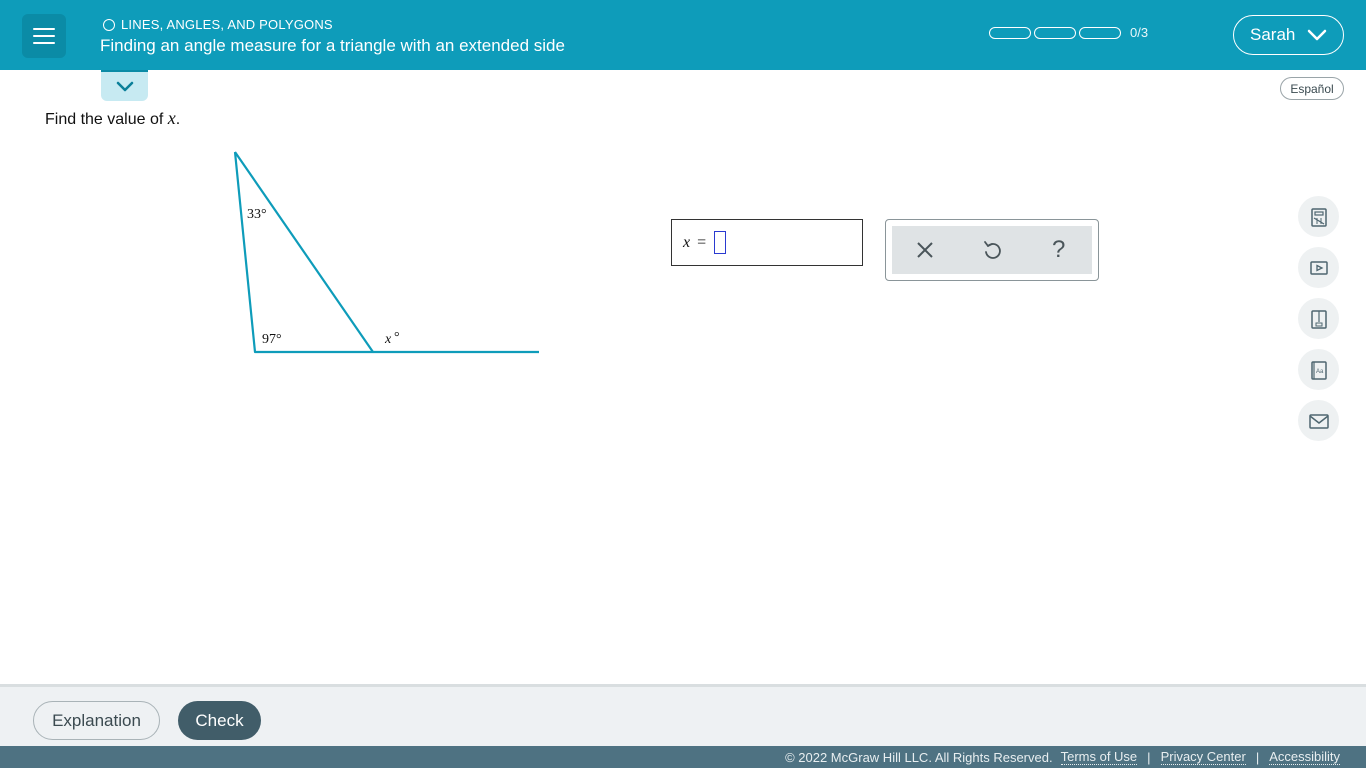  I want to click on triangle-outline, so click(304, 252).